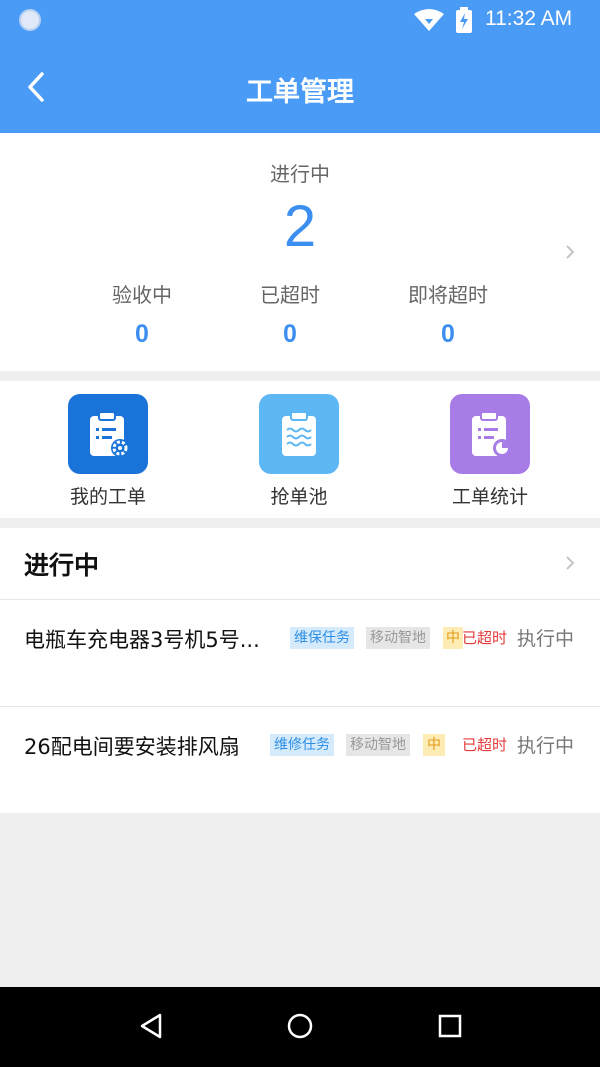 The height and width of the screenshot is (1067, 600). Describe the element at coordinates (490, 434) in the screenshot. I see `clipboard-chart-icon` at that location.